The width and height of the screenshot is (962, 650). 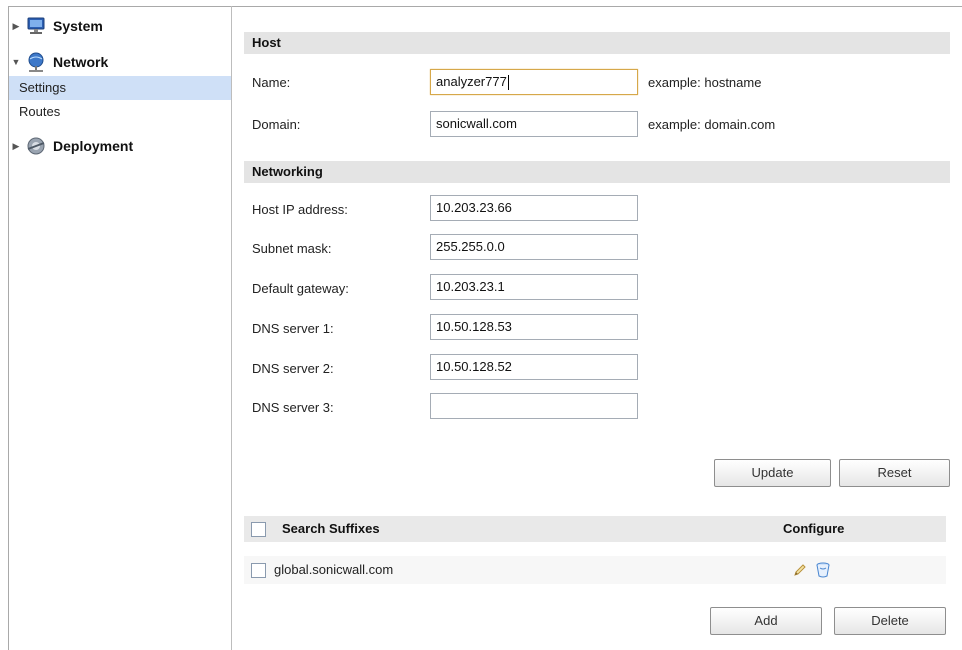 I want to click on name-field: analyzer777, so click(x=534, y=82).